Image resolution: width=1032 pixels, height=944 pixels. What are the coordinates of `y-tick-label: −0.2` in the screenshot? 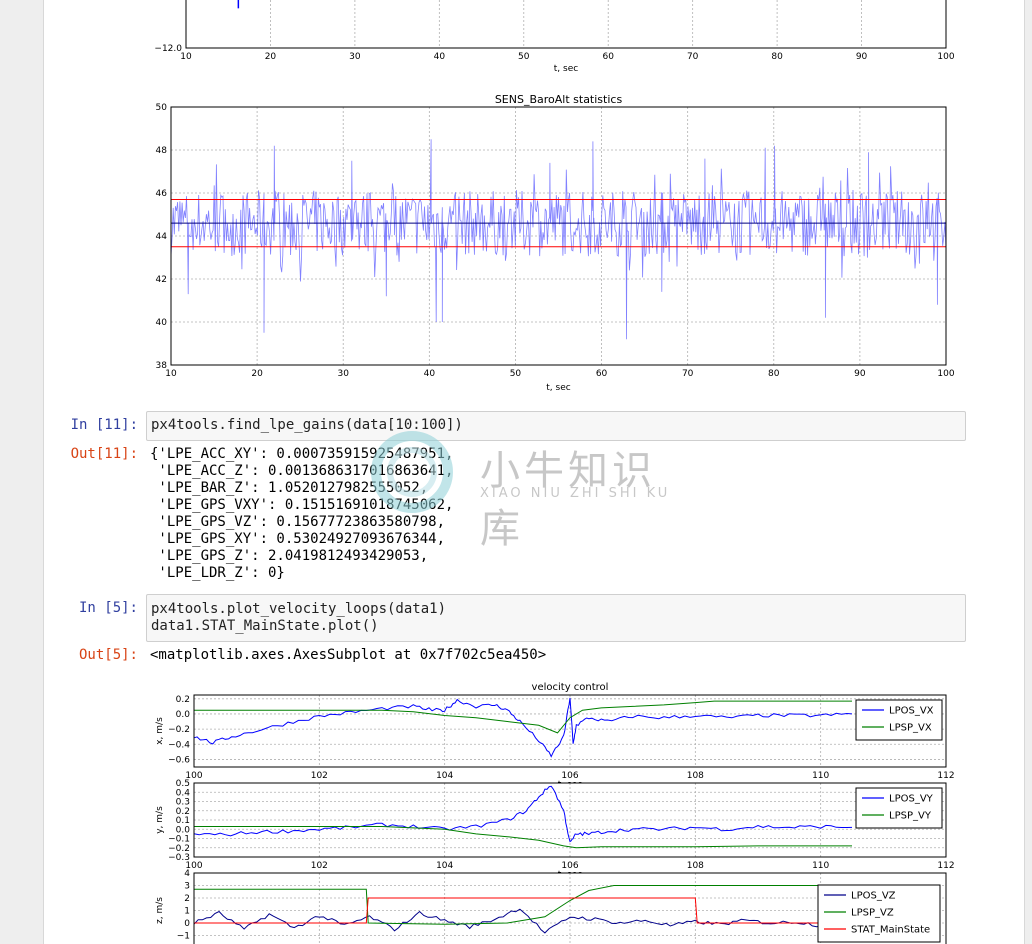 It's located at (179, 730).